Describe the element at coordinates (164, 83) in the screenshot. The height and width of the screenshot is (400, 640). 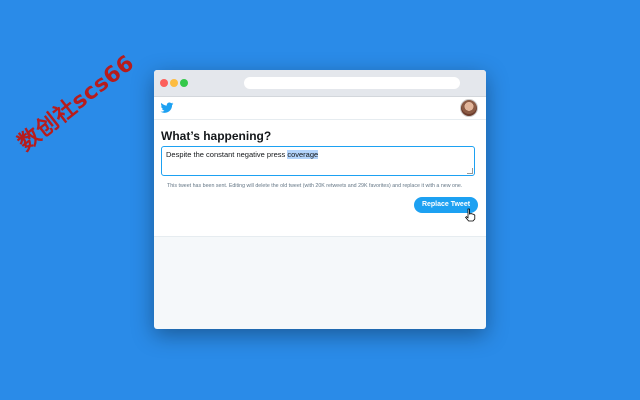
I see `close-window-button` at that location.